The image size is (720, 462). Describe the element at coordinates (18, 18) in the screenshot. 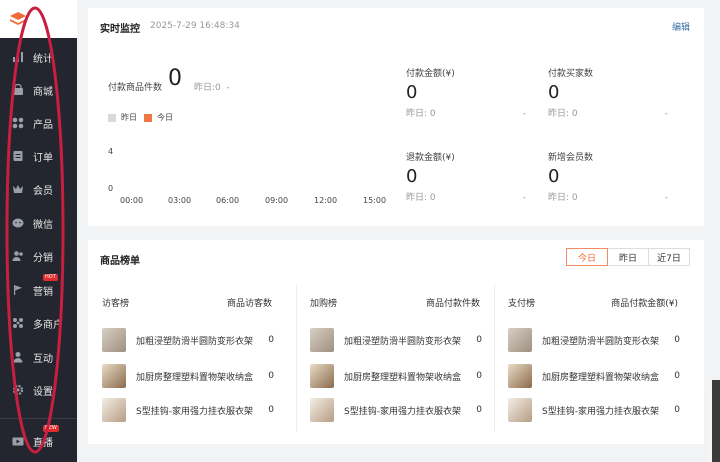

I see `logo-icon` at that location.